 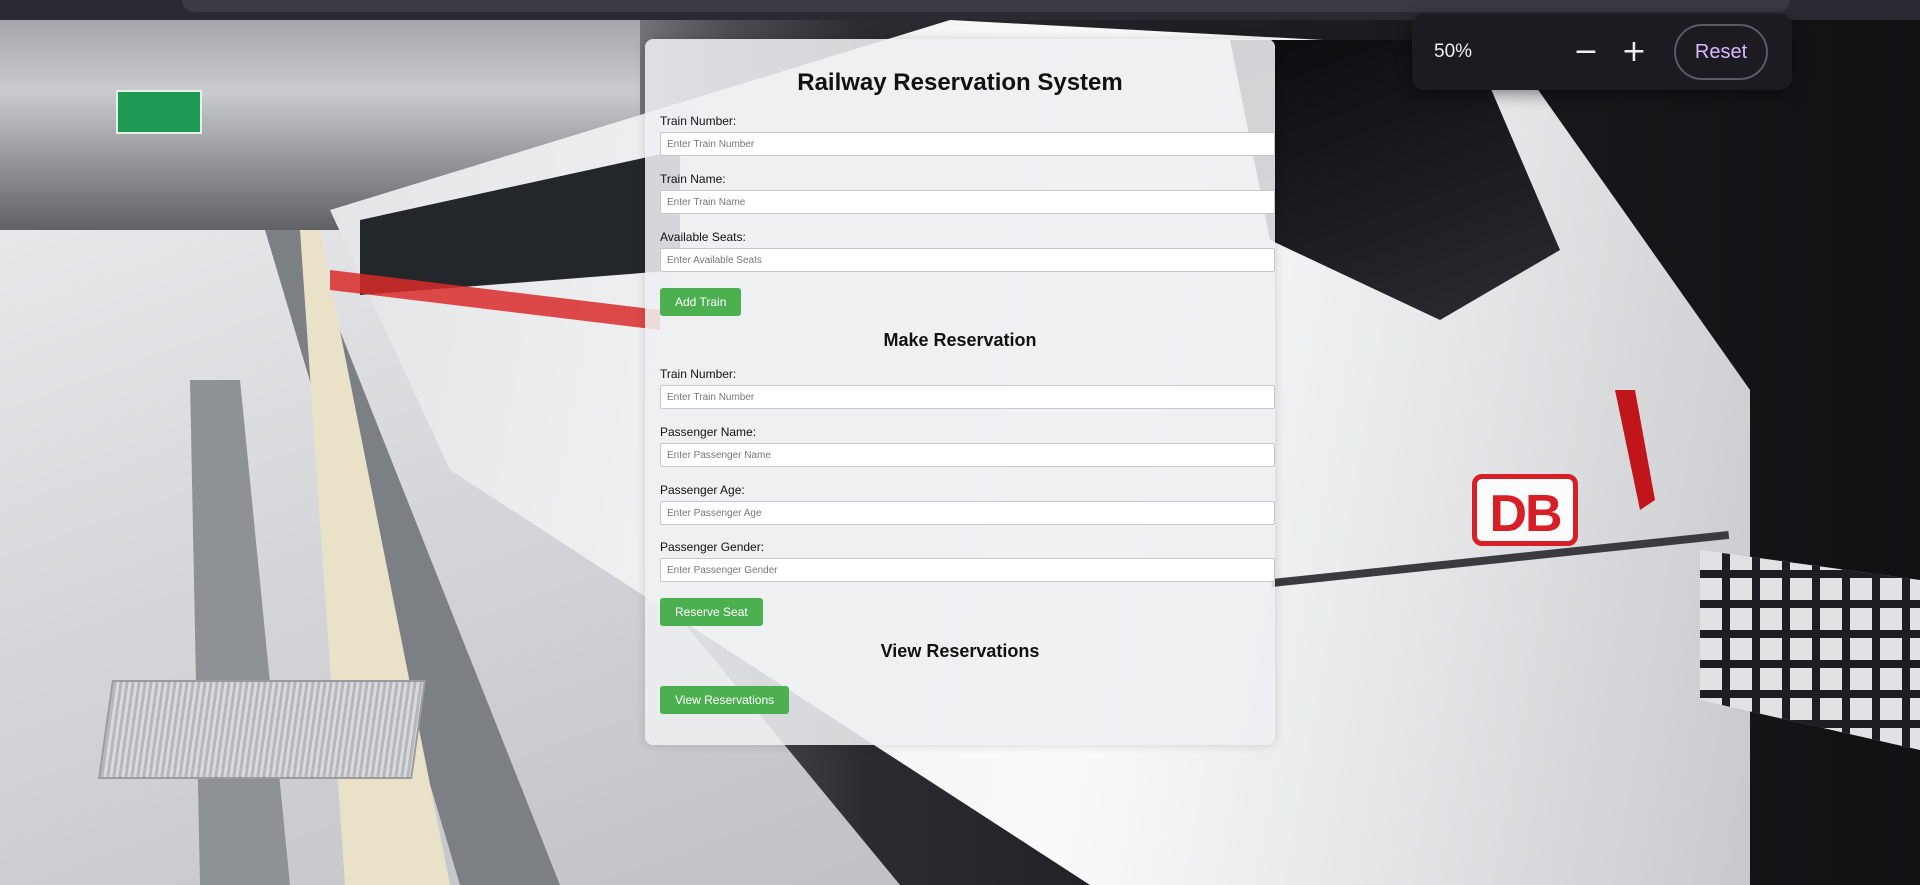 I want to click on zoom-level: 50%, so click(x=1453, y=51).